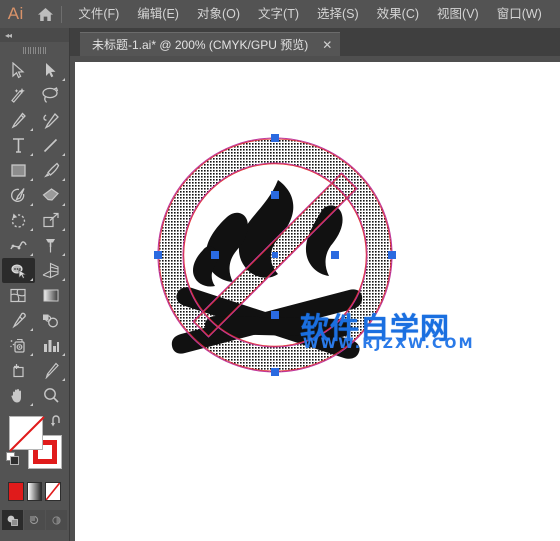 This screenshot has height=541, width=560. I want to click on scale-tool, so click(51, 220).